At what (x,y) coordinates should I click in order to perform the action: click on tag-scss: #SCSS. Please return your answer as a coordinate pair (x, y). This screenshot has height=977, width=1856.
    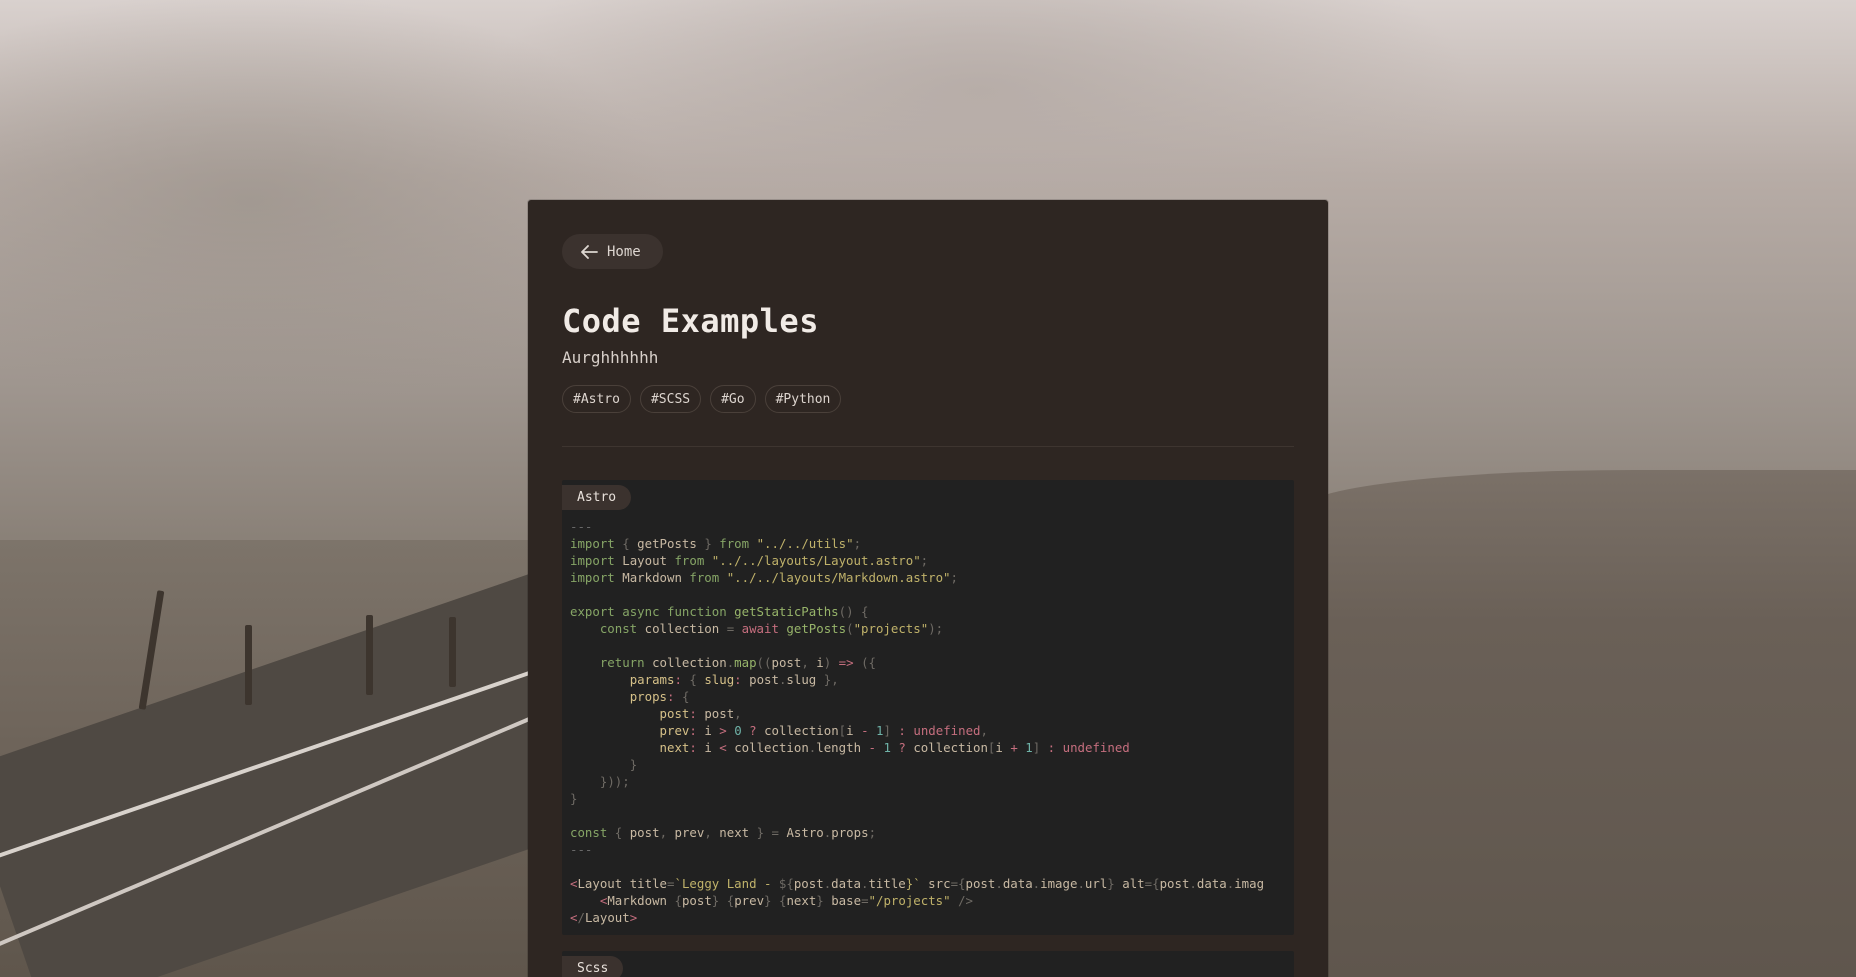
    Looking at the image, I should click on (670, 399).